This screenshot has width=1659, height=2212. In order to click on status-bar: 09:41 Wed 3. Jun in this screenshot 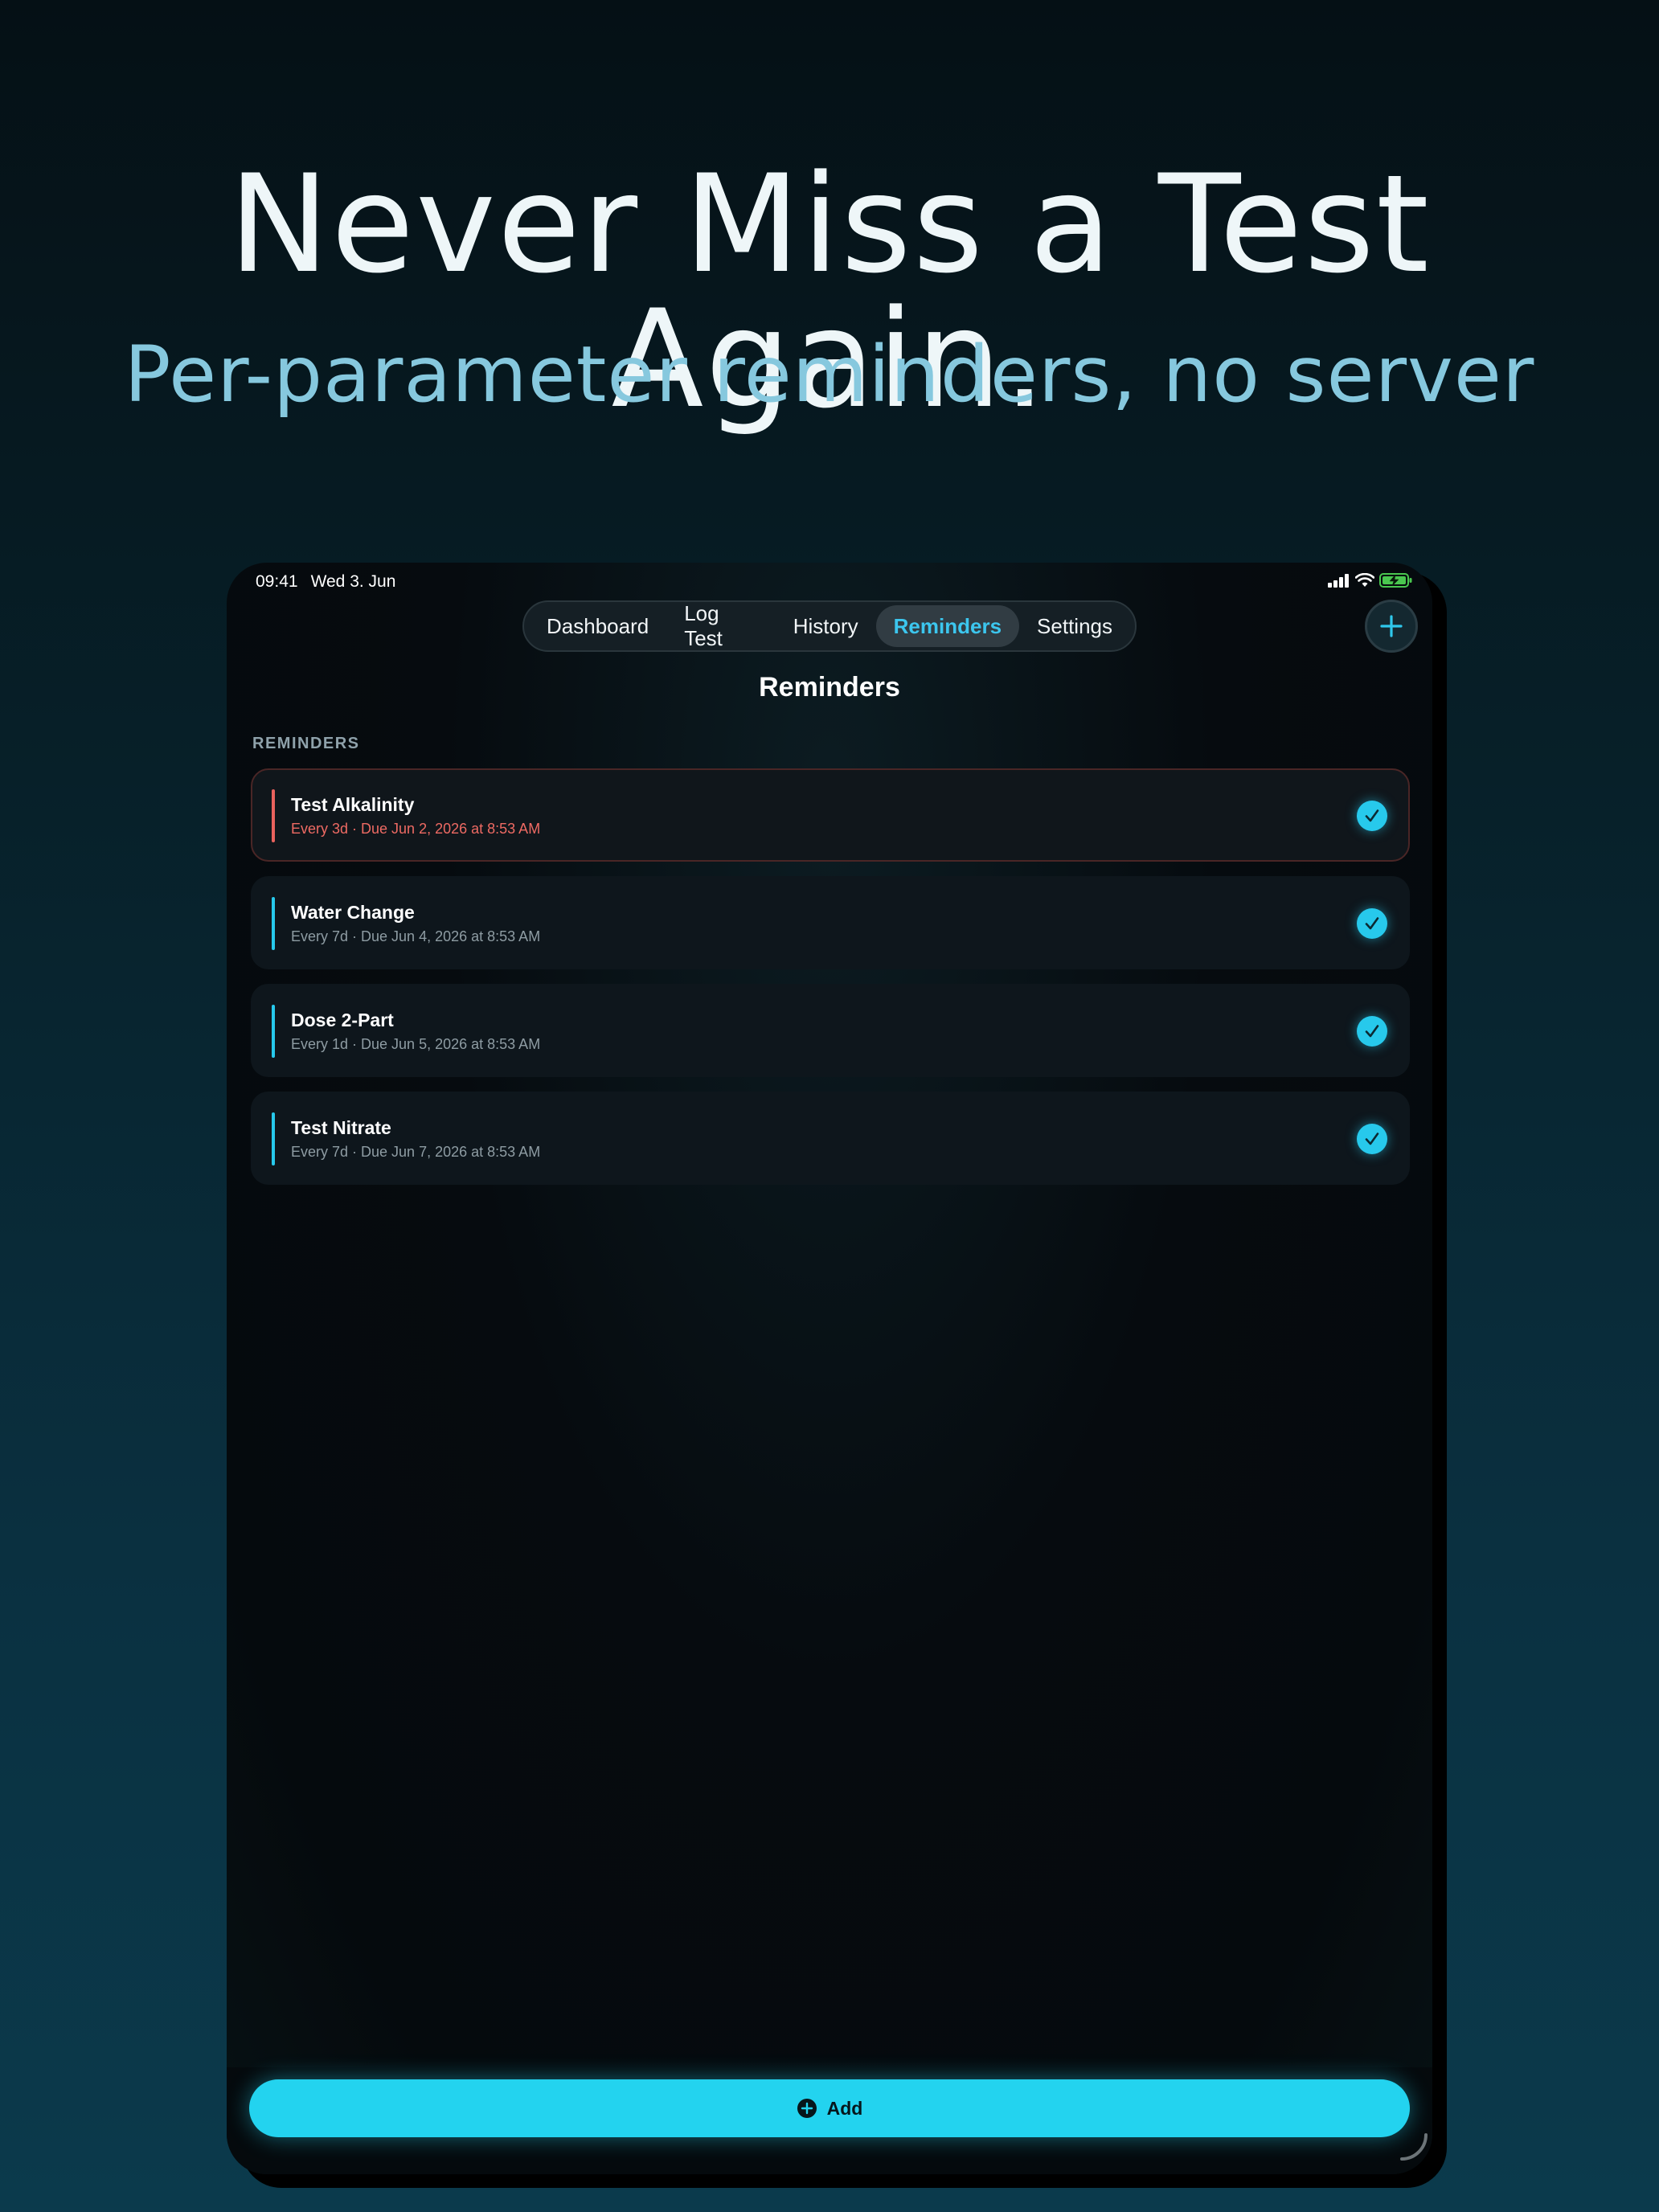, I will do `click(834, 582)`.